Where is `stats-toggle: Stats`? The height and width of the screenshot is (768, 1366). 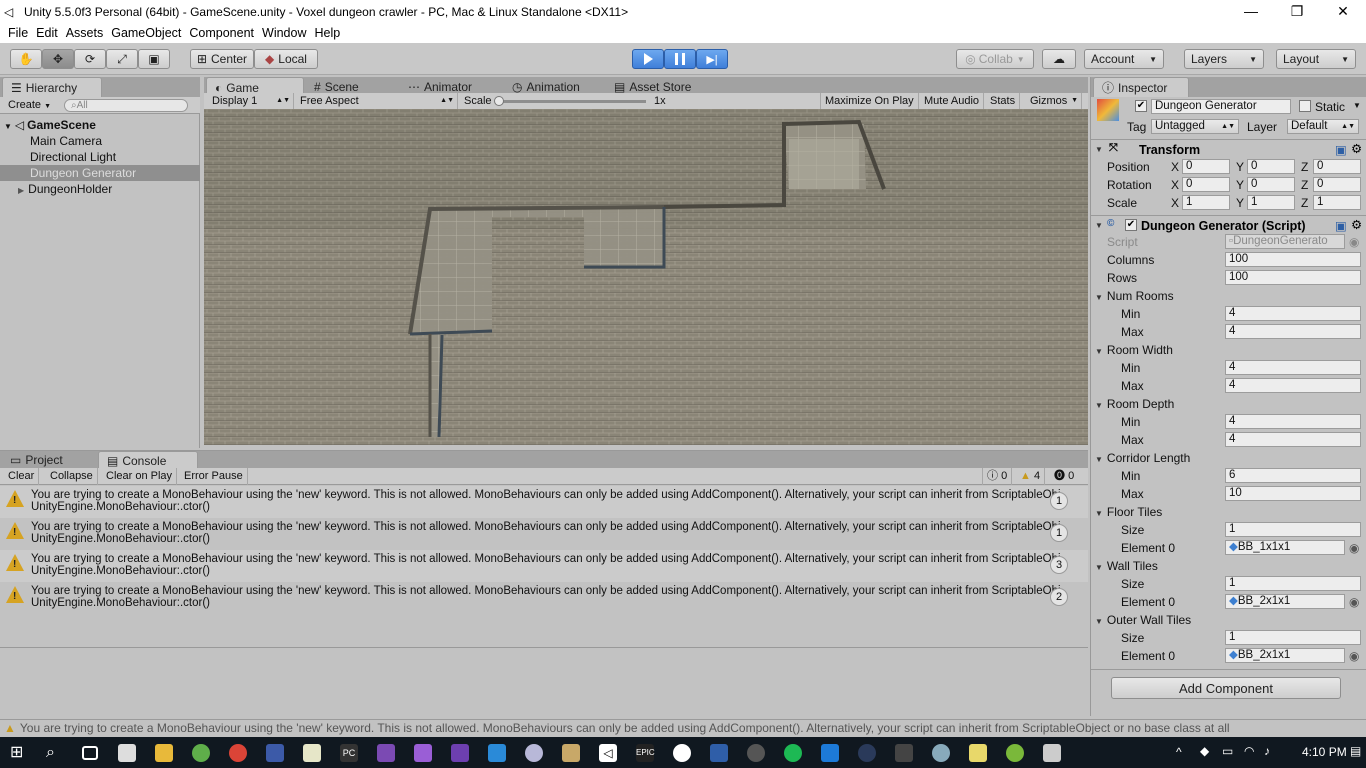
stats-toggle: Stats is located at coordinates (1003, 101).